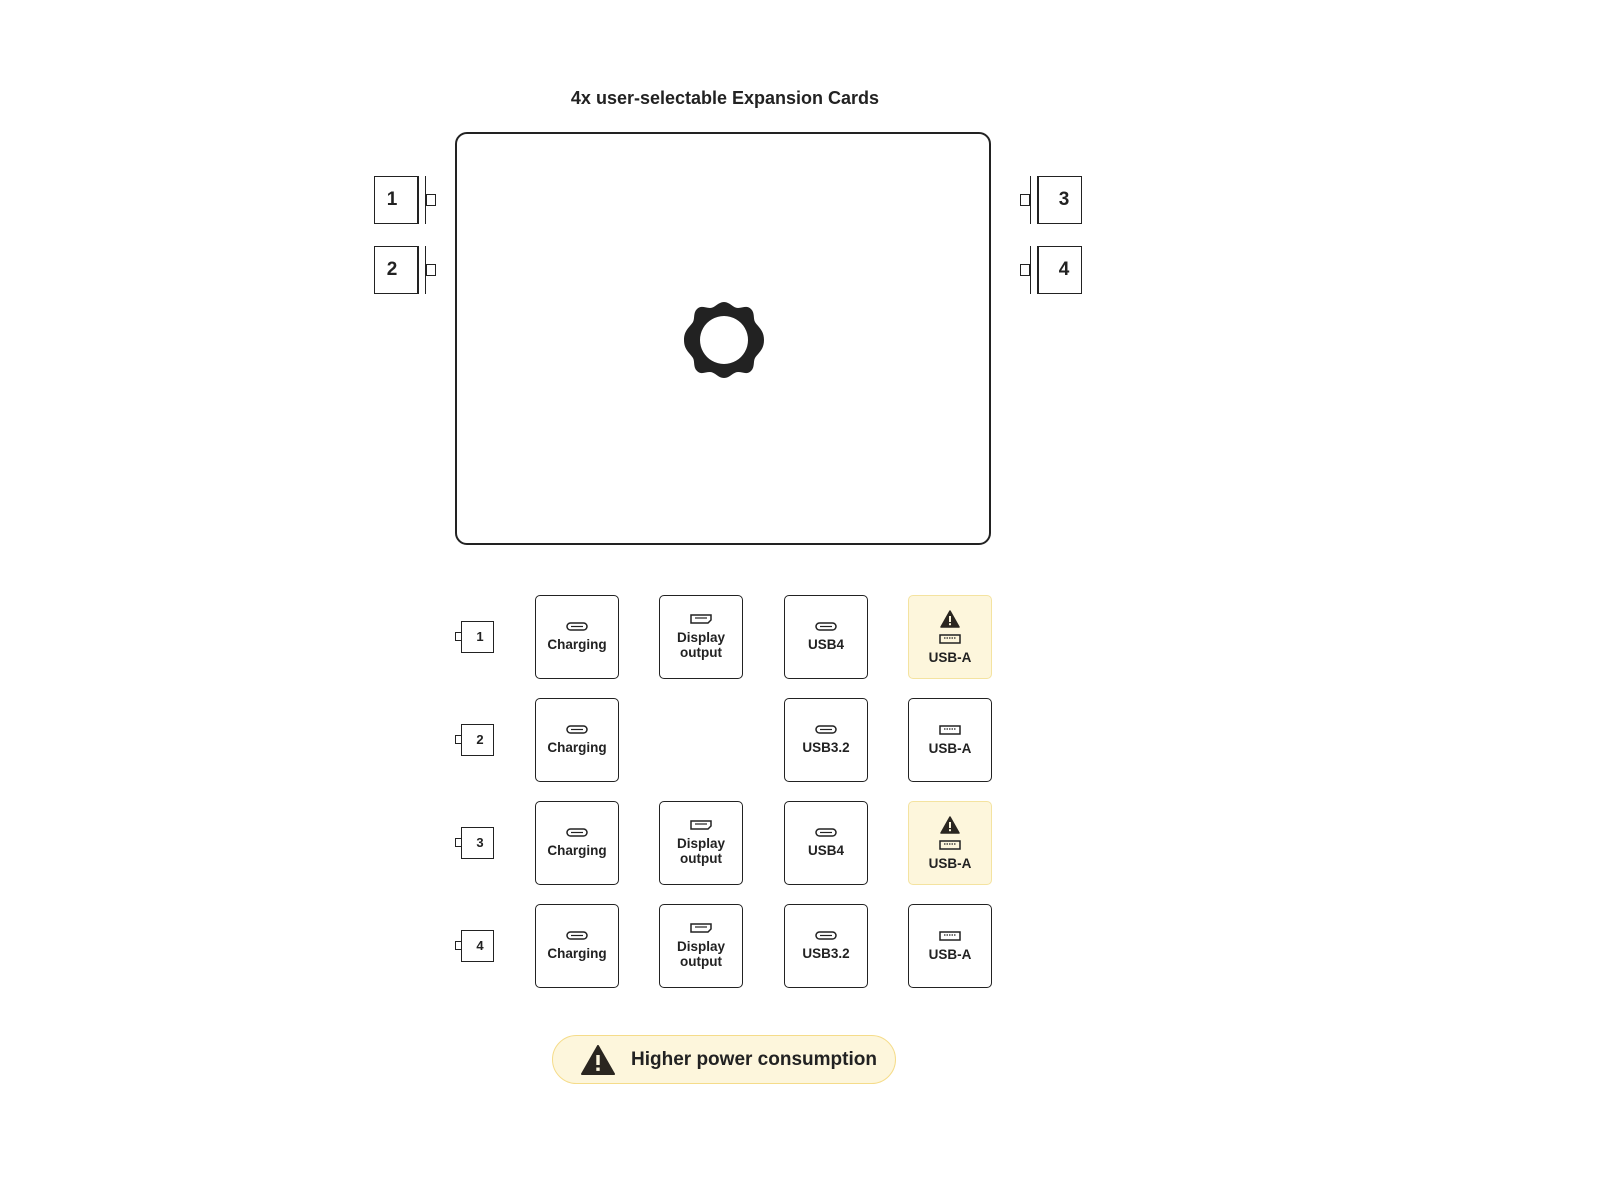 The image size is (1600, 1200). I want to click on slot-number: 4, so click(480, 945).